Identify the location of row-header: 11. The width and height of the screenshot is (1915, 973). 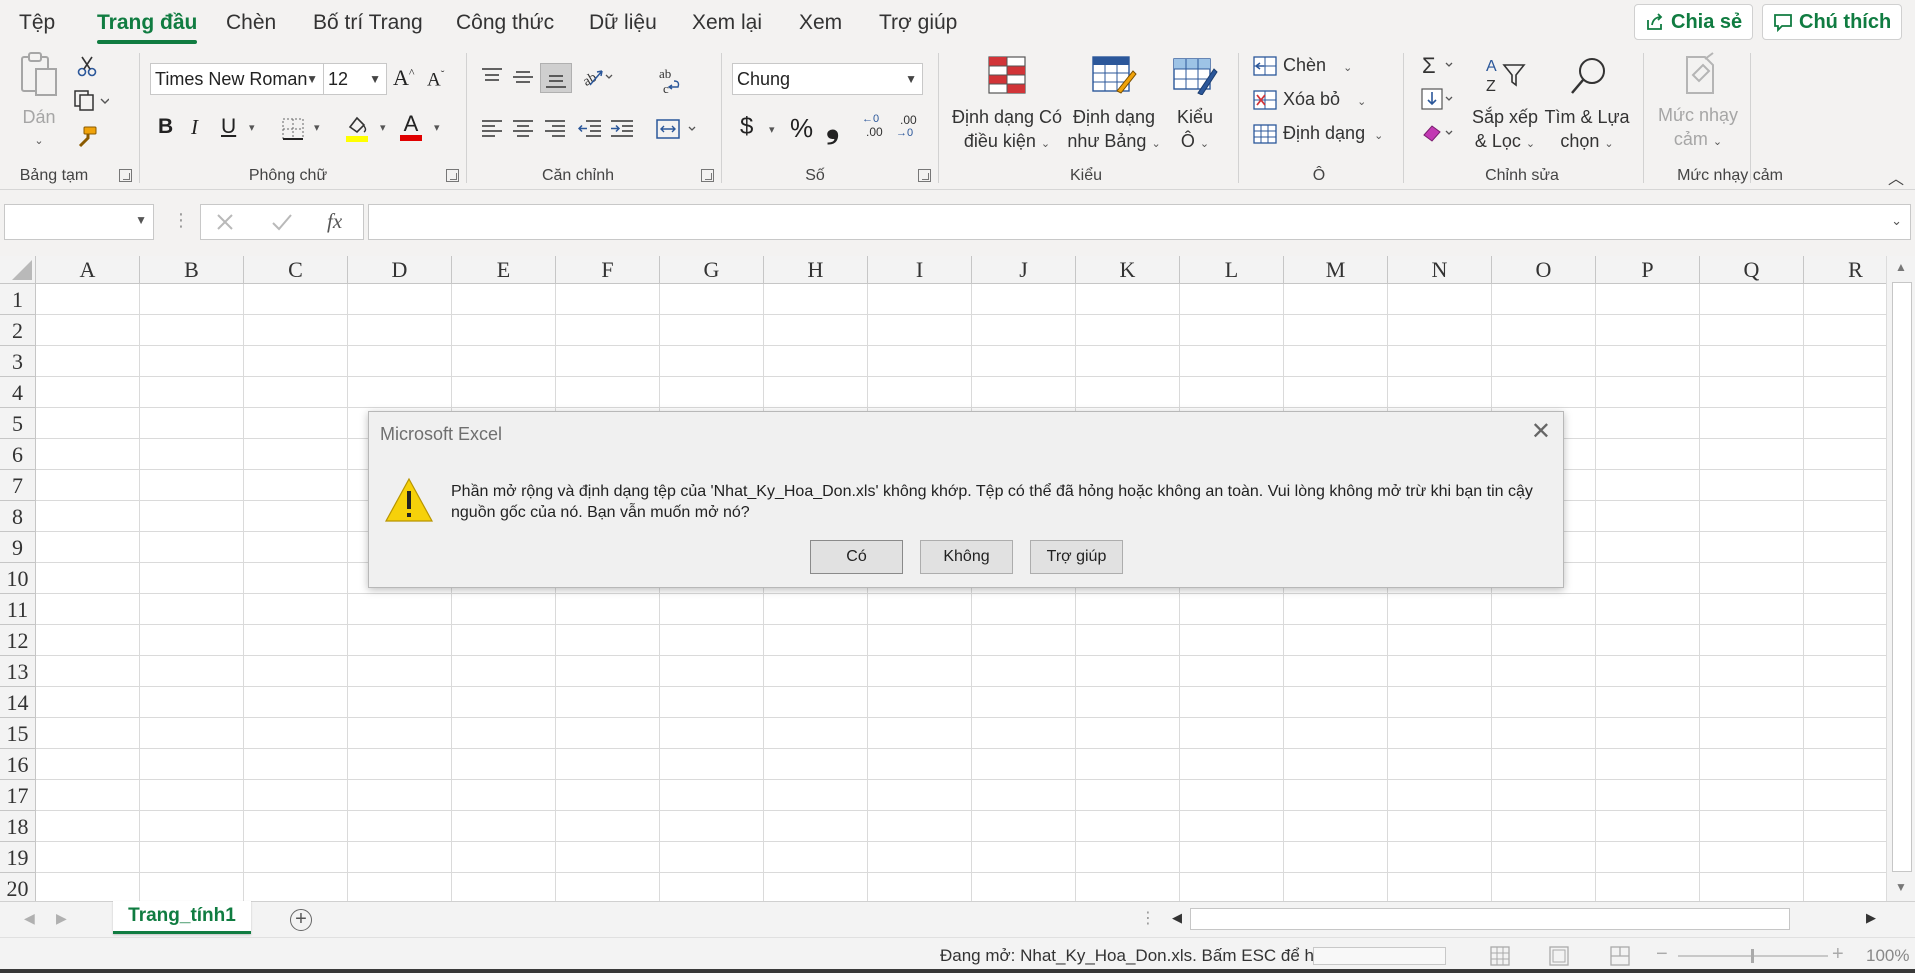
(18, 609).